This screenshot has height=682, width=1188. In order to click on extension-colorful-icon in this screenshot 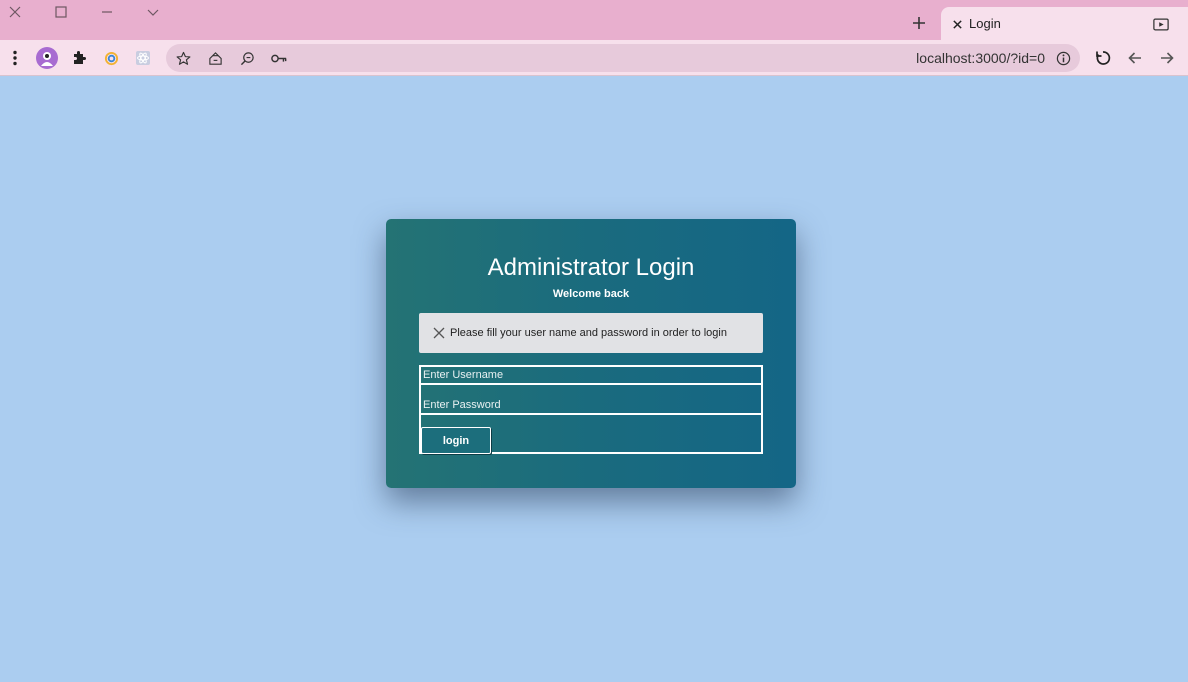, I will do `click(111, 58)`.